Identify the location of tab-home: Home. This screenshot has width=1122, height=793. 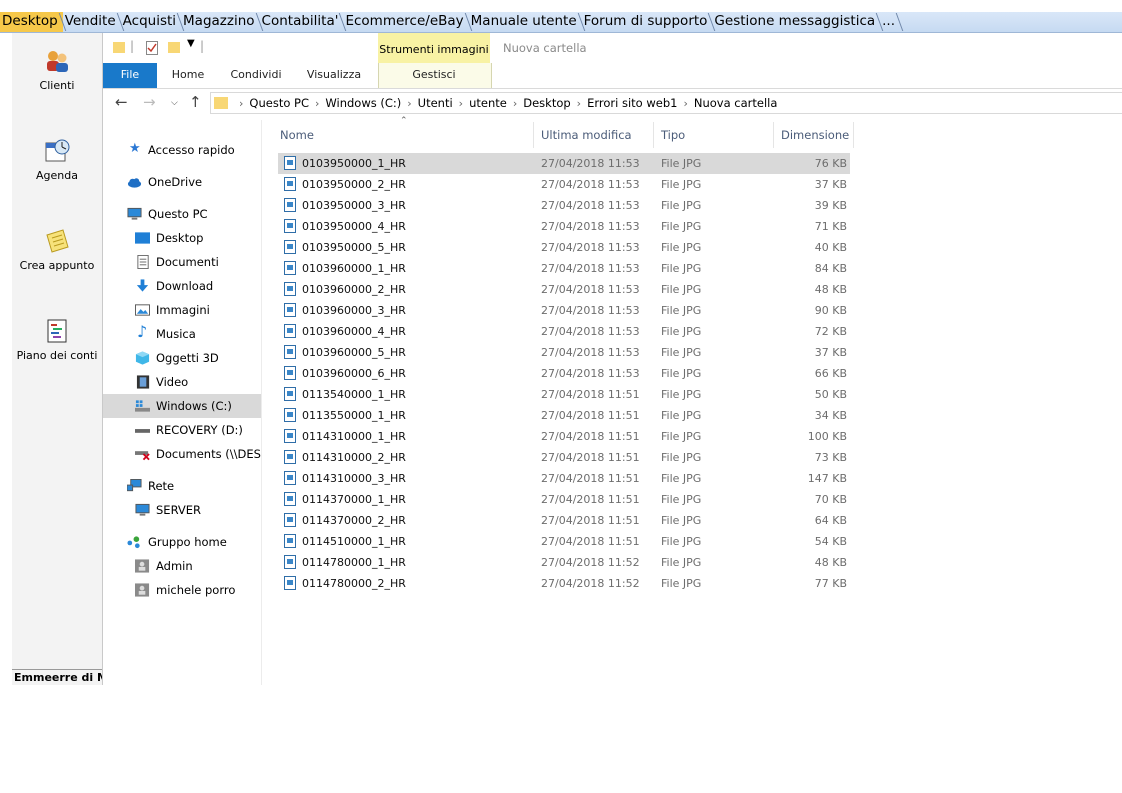
(188, 75).